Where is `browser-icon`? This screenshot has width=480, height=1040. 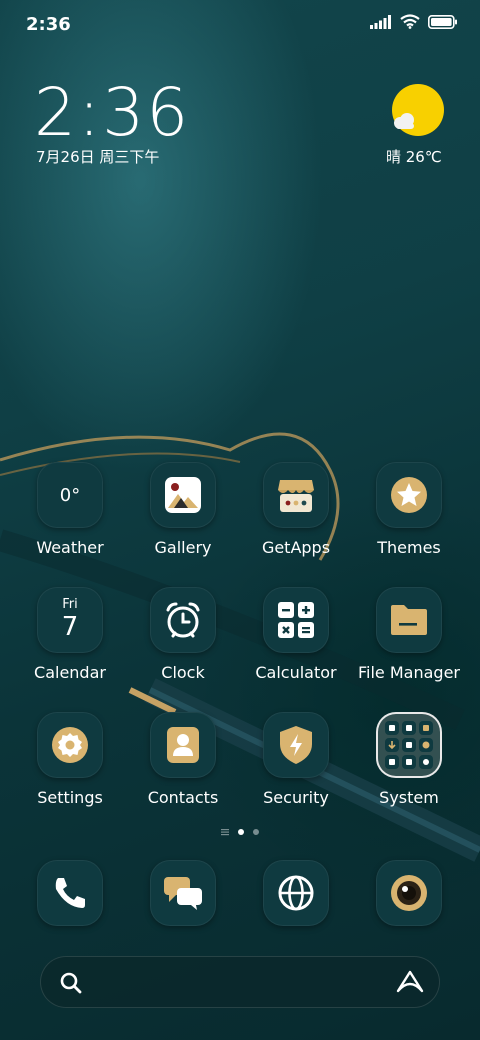
browser-icon is located at coordinates (296, 893).